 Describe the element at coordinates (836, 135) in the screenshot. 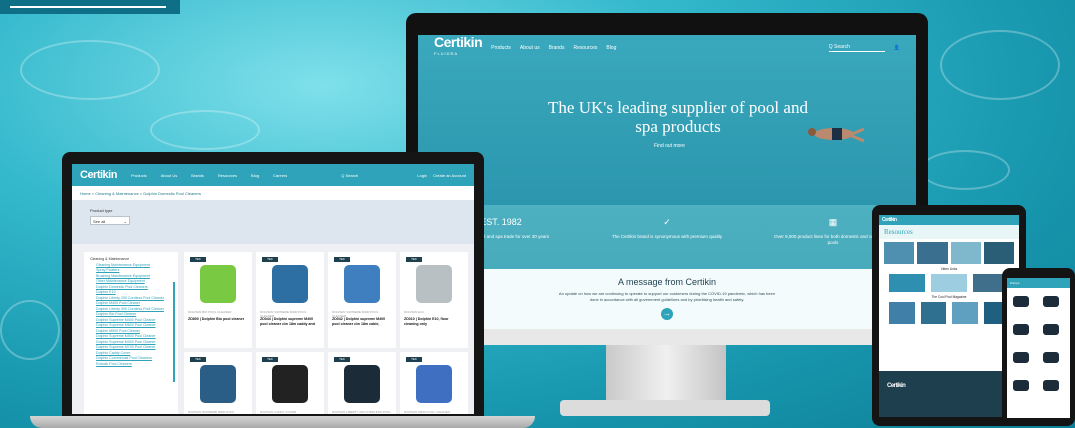

I see `swimmer-image` at that location.